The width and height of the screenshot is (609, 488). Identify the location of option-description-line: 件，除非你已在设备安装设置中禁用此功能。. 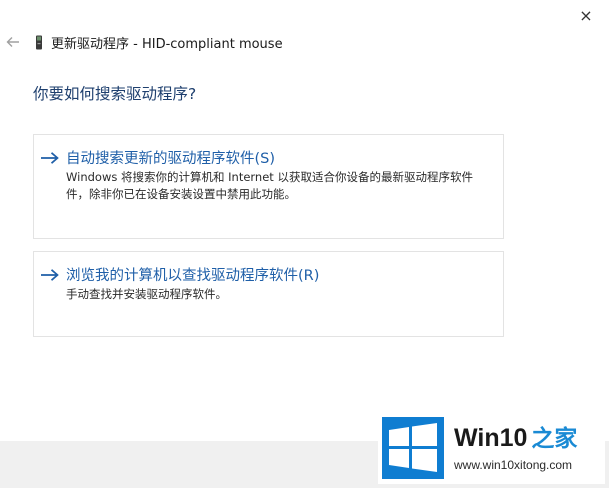
(181, 194).